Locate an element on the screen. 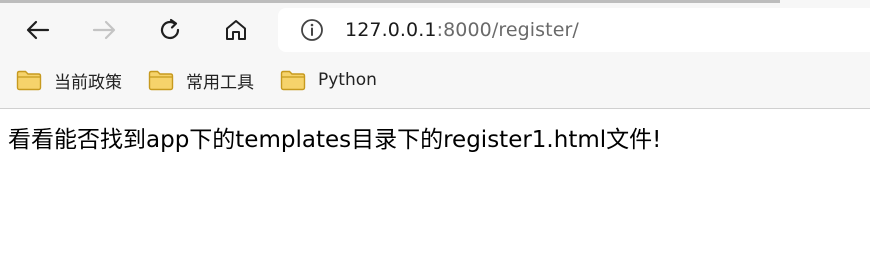  forward-button is located at coordinates (104, 30).